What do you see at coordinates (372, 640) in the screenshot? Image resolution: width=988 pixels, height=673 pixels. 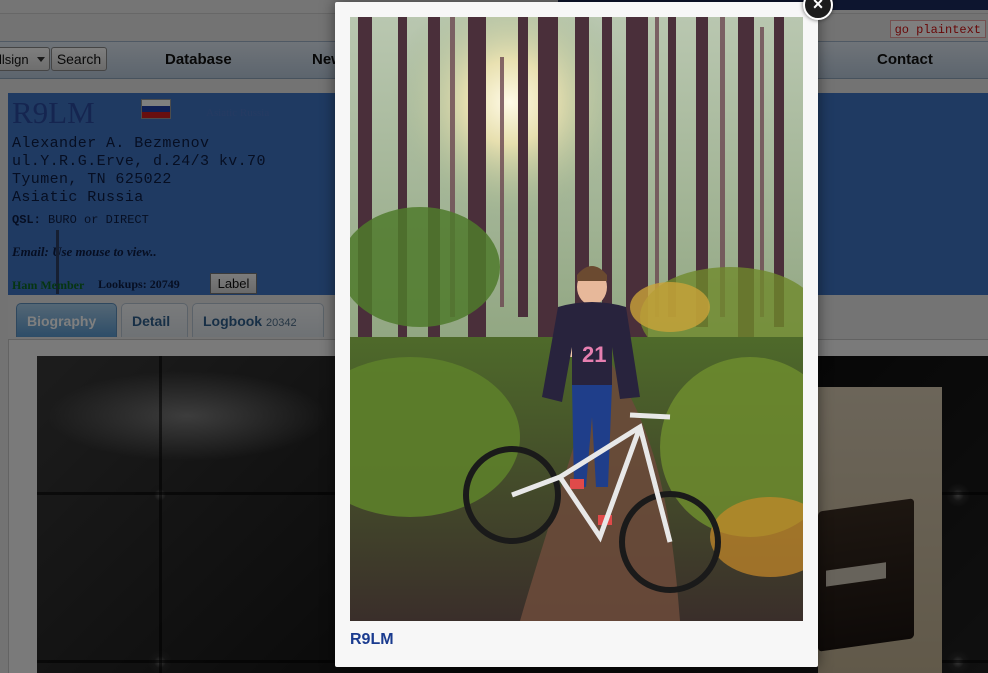 I see `lightbox-caption: R9LM` at bounding box center [372, 640].